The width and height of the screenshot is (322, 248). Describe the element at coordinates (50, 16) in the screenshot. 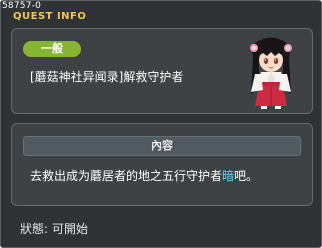

I see `window-title: QUEST INFO` at that location.